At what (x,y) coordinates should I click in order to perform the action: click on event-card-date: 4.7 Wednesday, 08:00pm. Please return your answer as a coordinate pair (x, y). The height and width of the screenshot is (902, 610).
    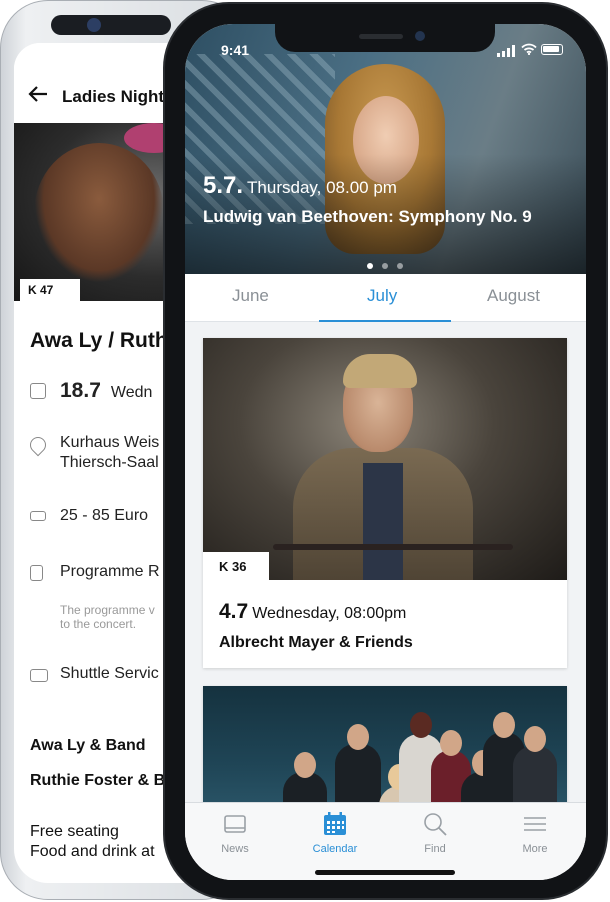
    Looking at the image, I should click on (312, 612).